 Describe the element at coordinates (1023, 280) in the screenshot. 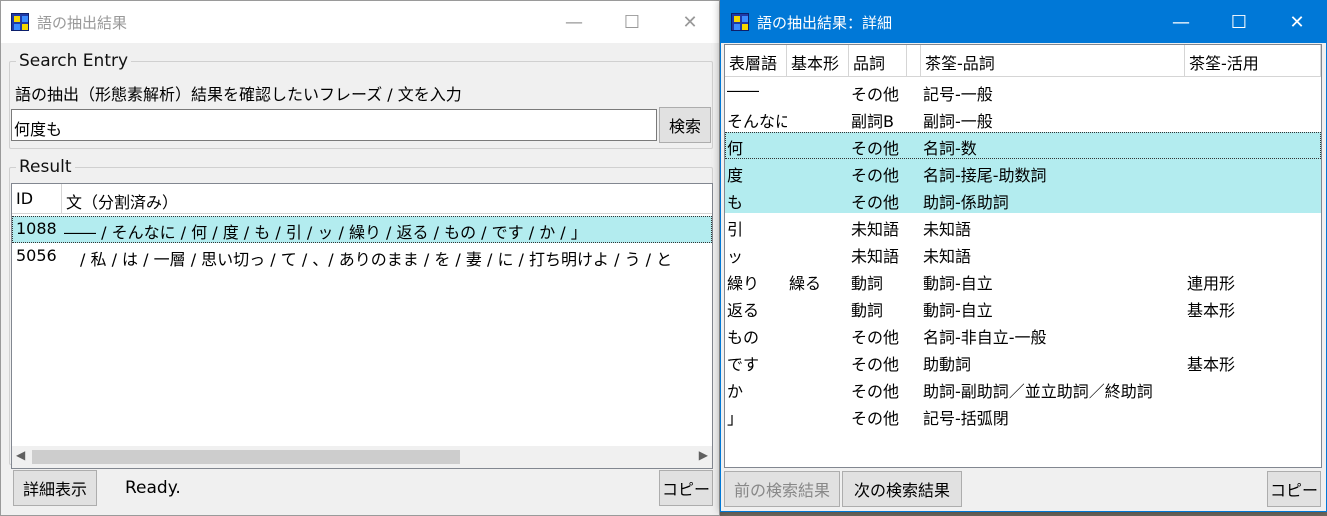

I see `detail-row: 繰り 繰る 動詞 動詞-自立 連用形` at that location.